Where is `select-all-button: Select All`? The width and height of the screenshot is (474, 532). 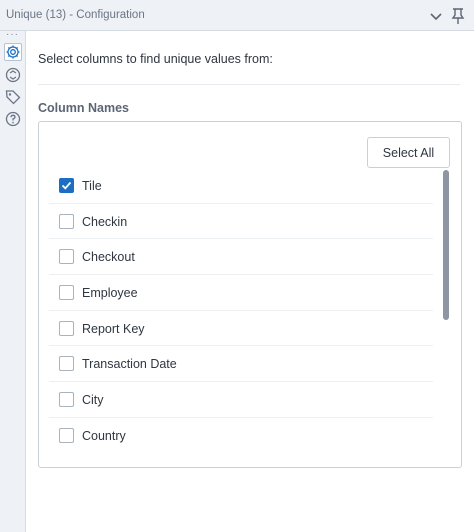
select-all-button: Select All is located at coordinates (408, 152).